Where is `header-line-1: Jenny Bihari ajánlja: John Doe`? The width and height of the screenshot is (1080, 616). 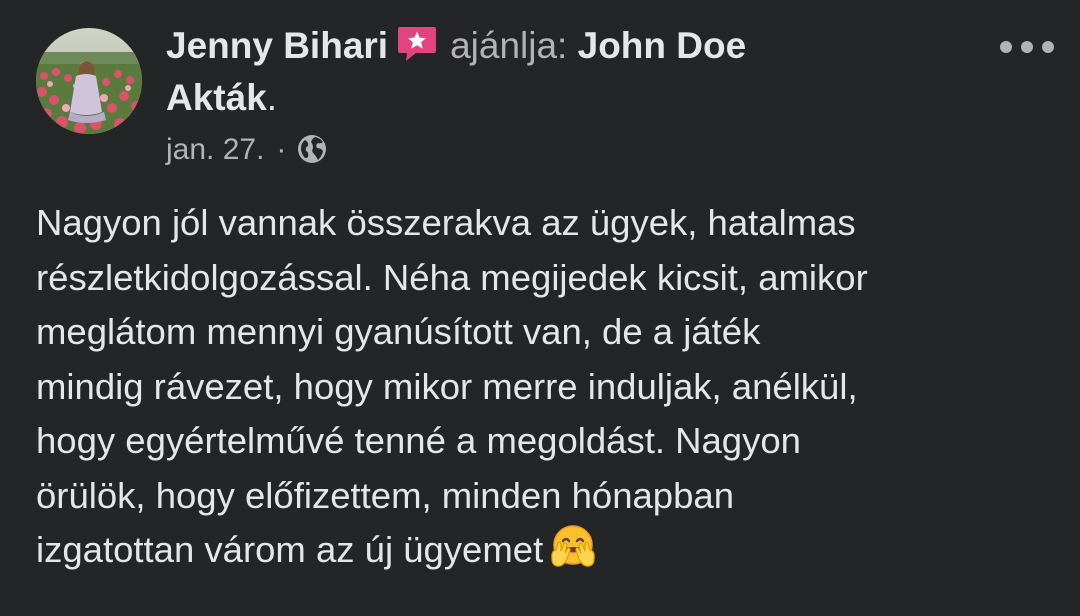
header-line-1: Jenny Bihari ajánlja: John Doe is located at coordinates (566, 46).